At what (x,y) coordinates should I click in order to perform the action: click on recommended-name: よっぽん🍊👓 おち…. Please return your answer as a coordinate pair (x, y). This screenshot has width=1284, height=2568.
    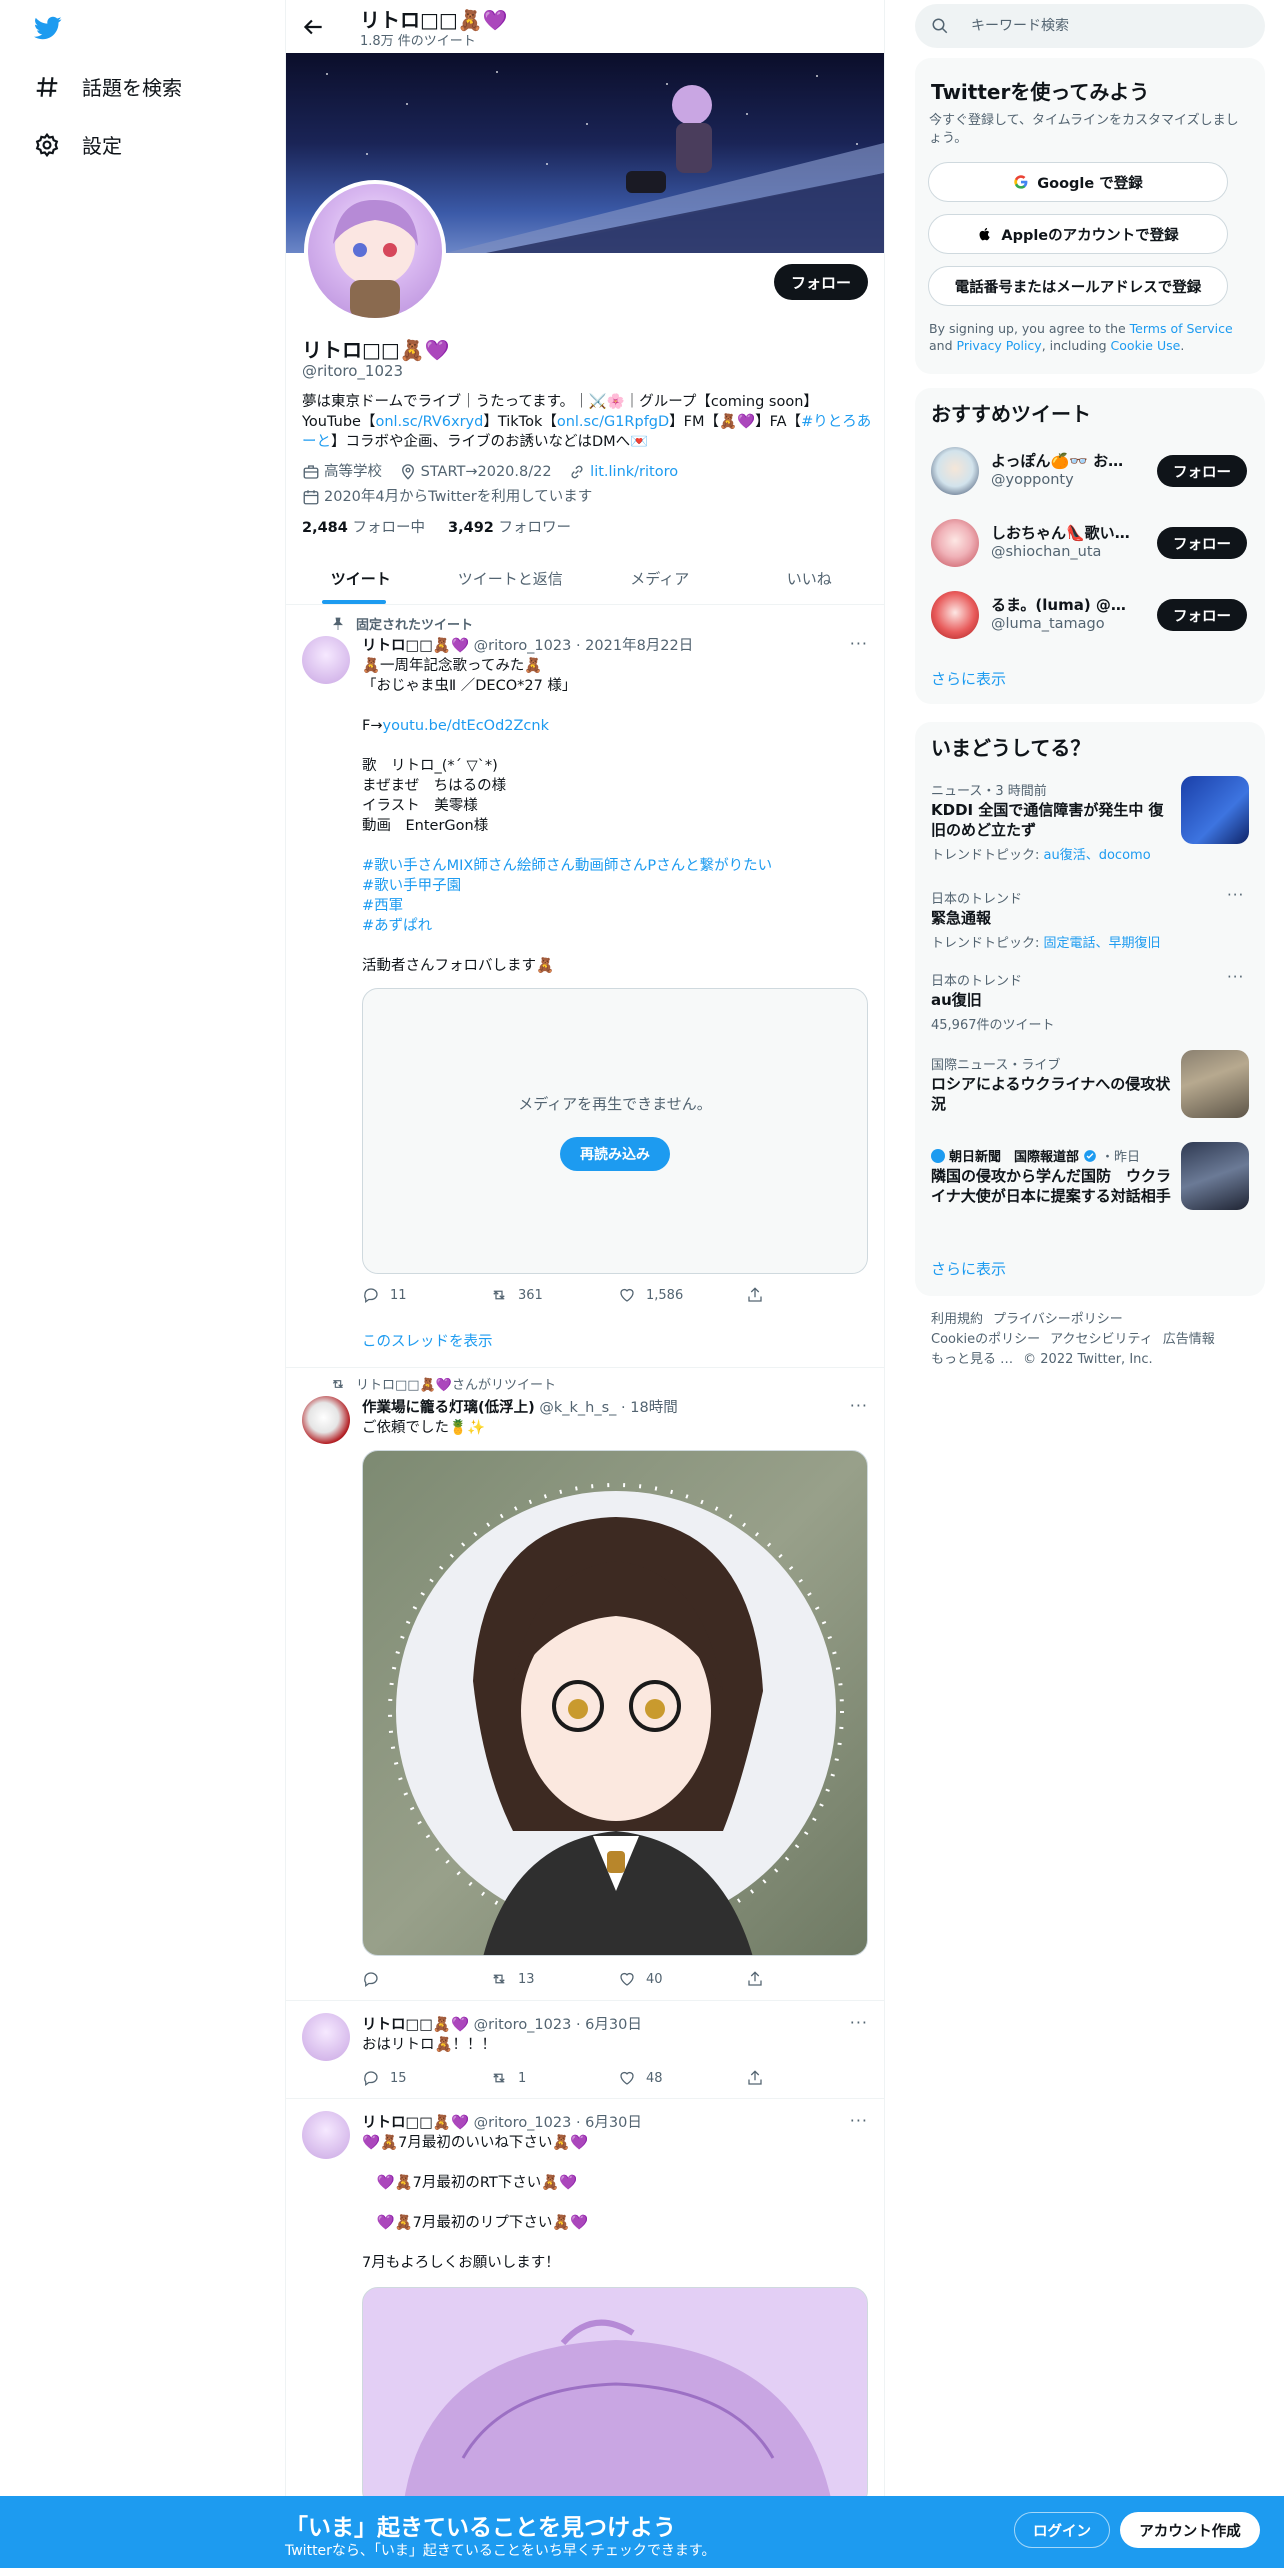
    Looking at the image, I should click on (1061, 460).